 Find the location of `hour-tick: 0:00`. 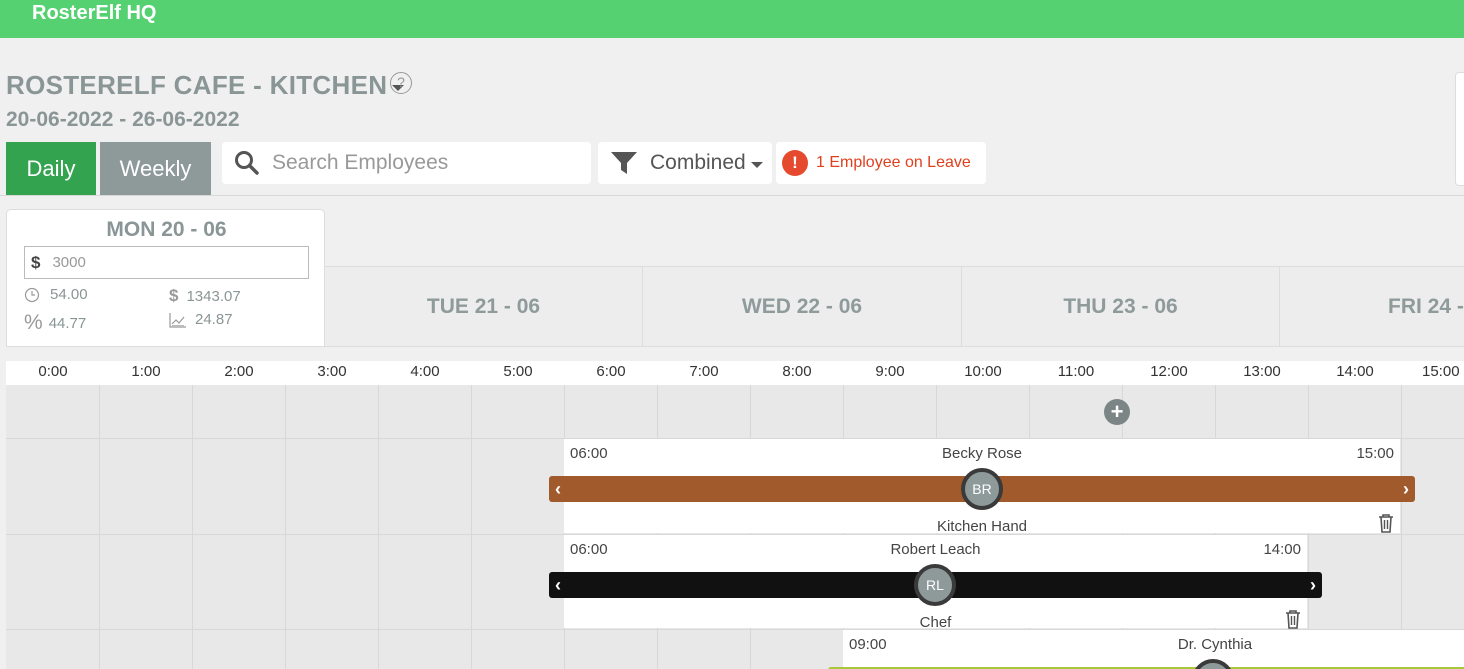

hour-tick: 0:00 is located at coordinates (53, 371).